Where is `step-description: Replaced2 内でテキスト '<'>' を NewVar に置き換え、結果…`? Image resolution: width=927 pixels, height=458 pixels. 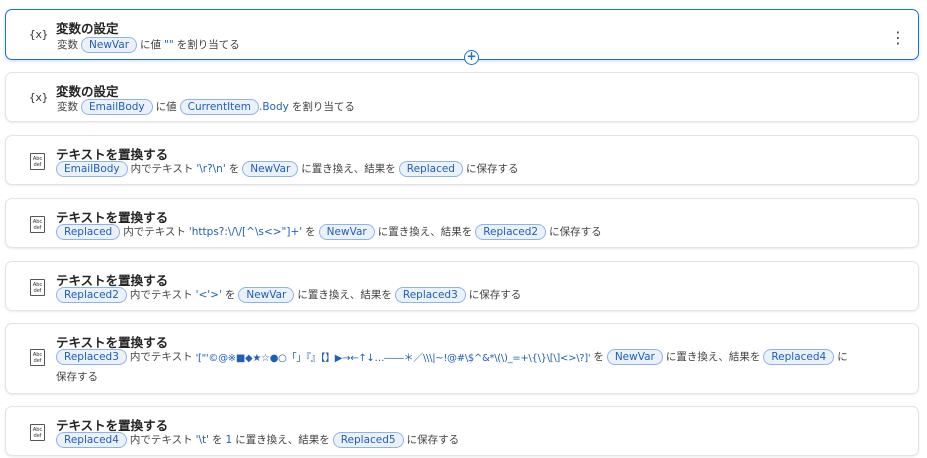
step-description: Replaced2 内でテキスト '<'>' を NewVar に置き換え、結果… is located at coordinates (289, 294).